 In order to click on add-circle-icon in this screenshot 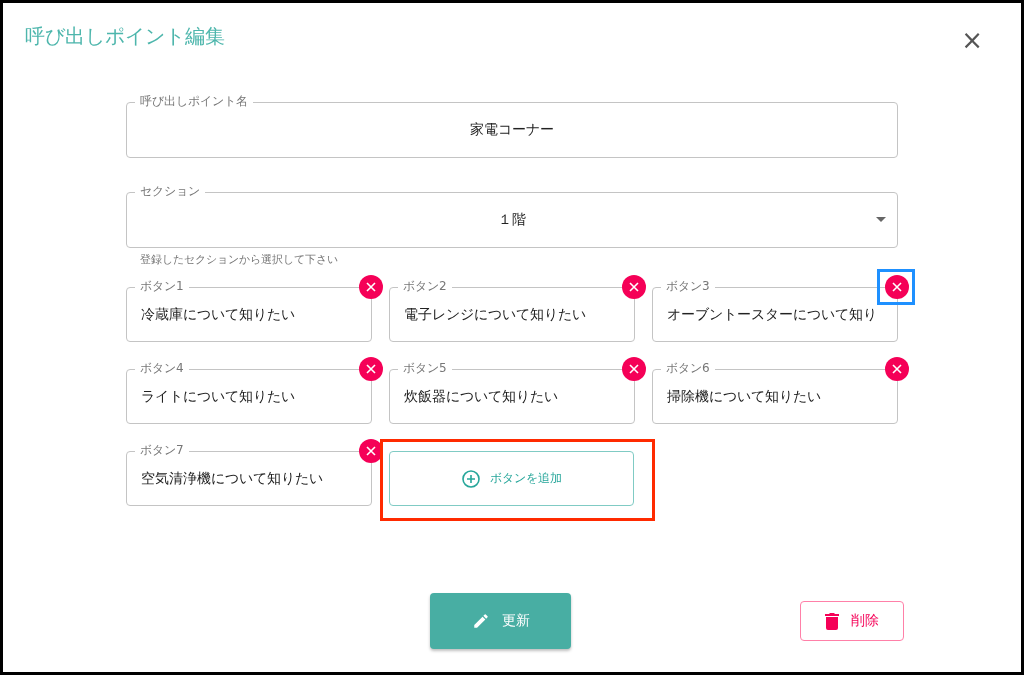, I will do `click(470, 478)`.